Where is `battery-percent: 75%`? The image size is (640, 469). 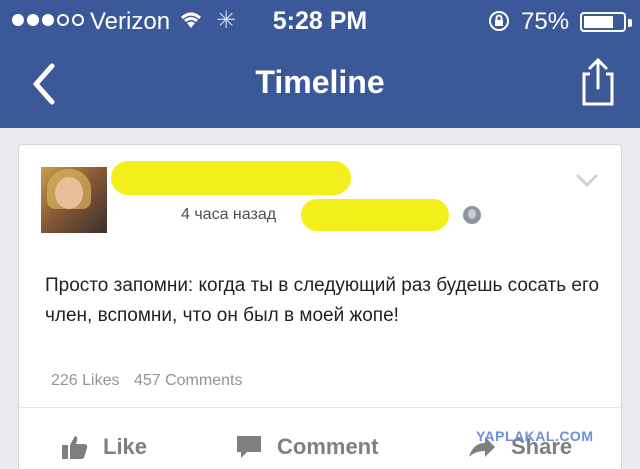
battery-percent: 75% is located at coordinates (545, 21).